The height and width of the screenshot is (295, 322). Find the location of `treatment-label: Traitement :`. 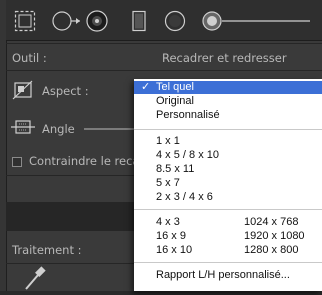

treatment-label: Traitement : is located at coordinates (47, 250).